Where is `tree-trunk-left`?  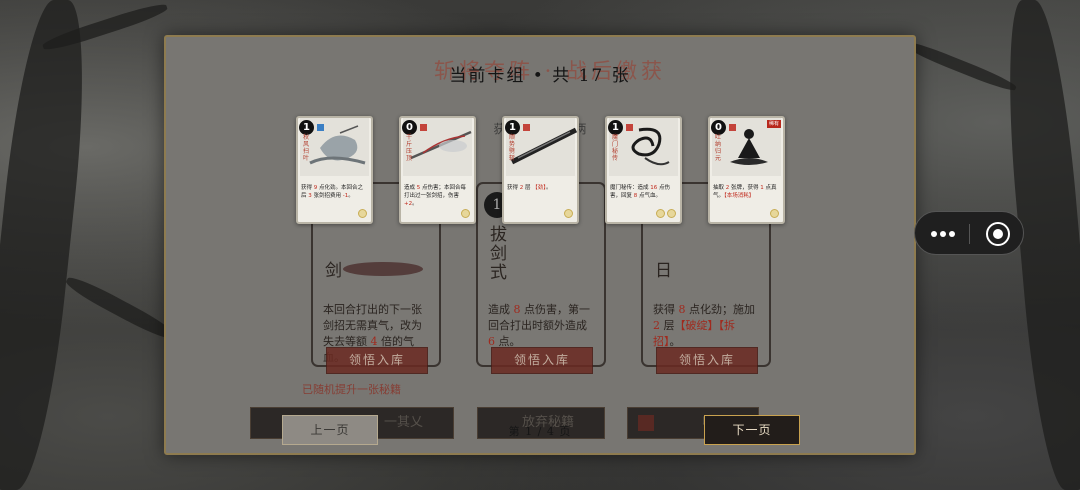 tree-trunk-left is located at coordinates (48, 245).